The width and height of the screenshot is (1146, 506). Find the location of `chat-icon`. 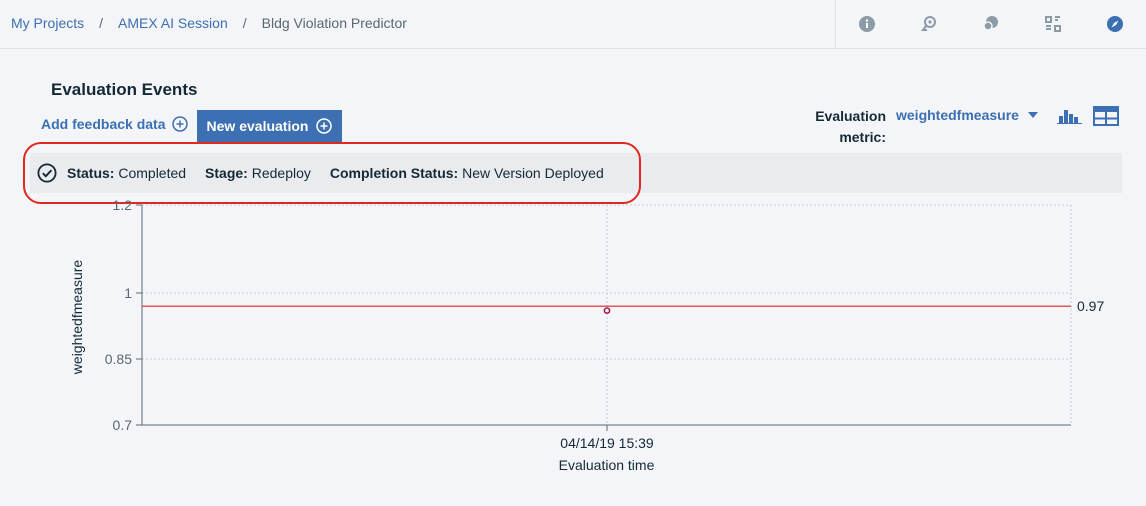

chat-icon is located at coordinates (990, 23).